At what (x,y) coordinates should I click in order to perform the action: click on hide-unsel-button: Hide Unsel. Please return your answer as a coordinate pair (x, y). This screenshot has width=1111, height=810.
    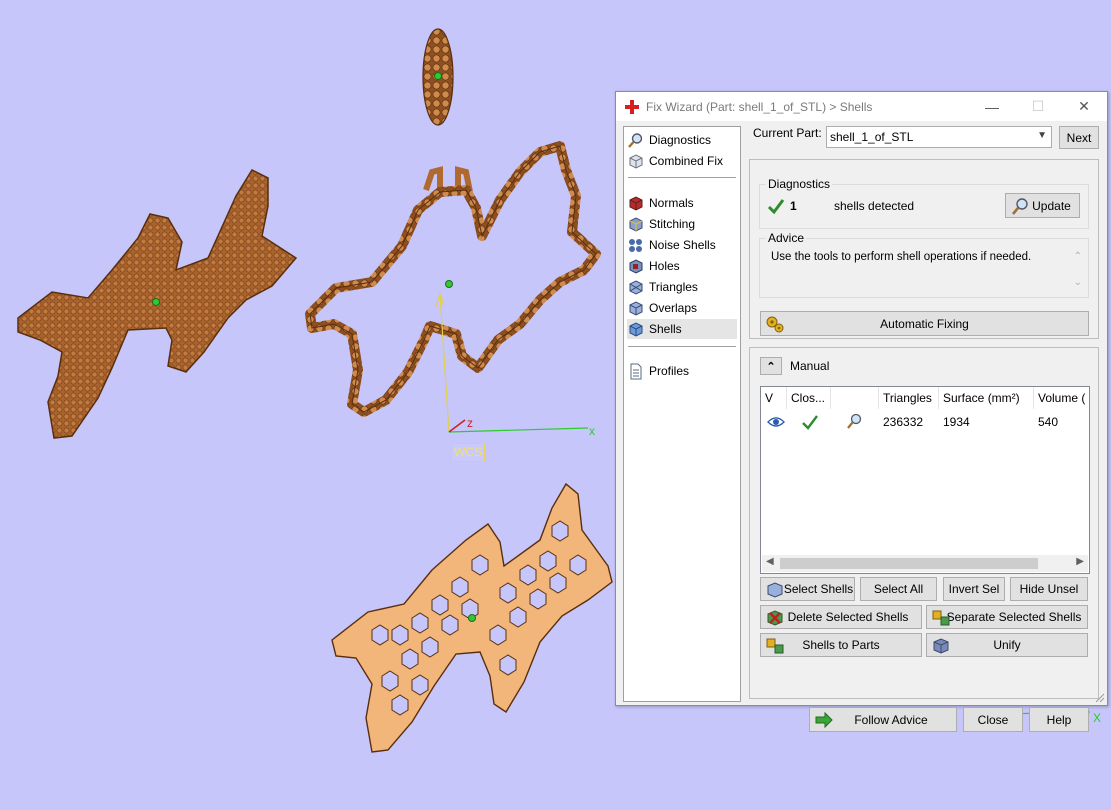
    Looking at the image, I should click on (1049, 589).